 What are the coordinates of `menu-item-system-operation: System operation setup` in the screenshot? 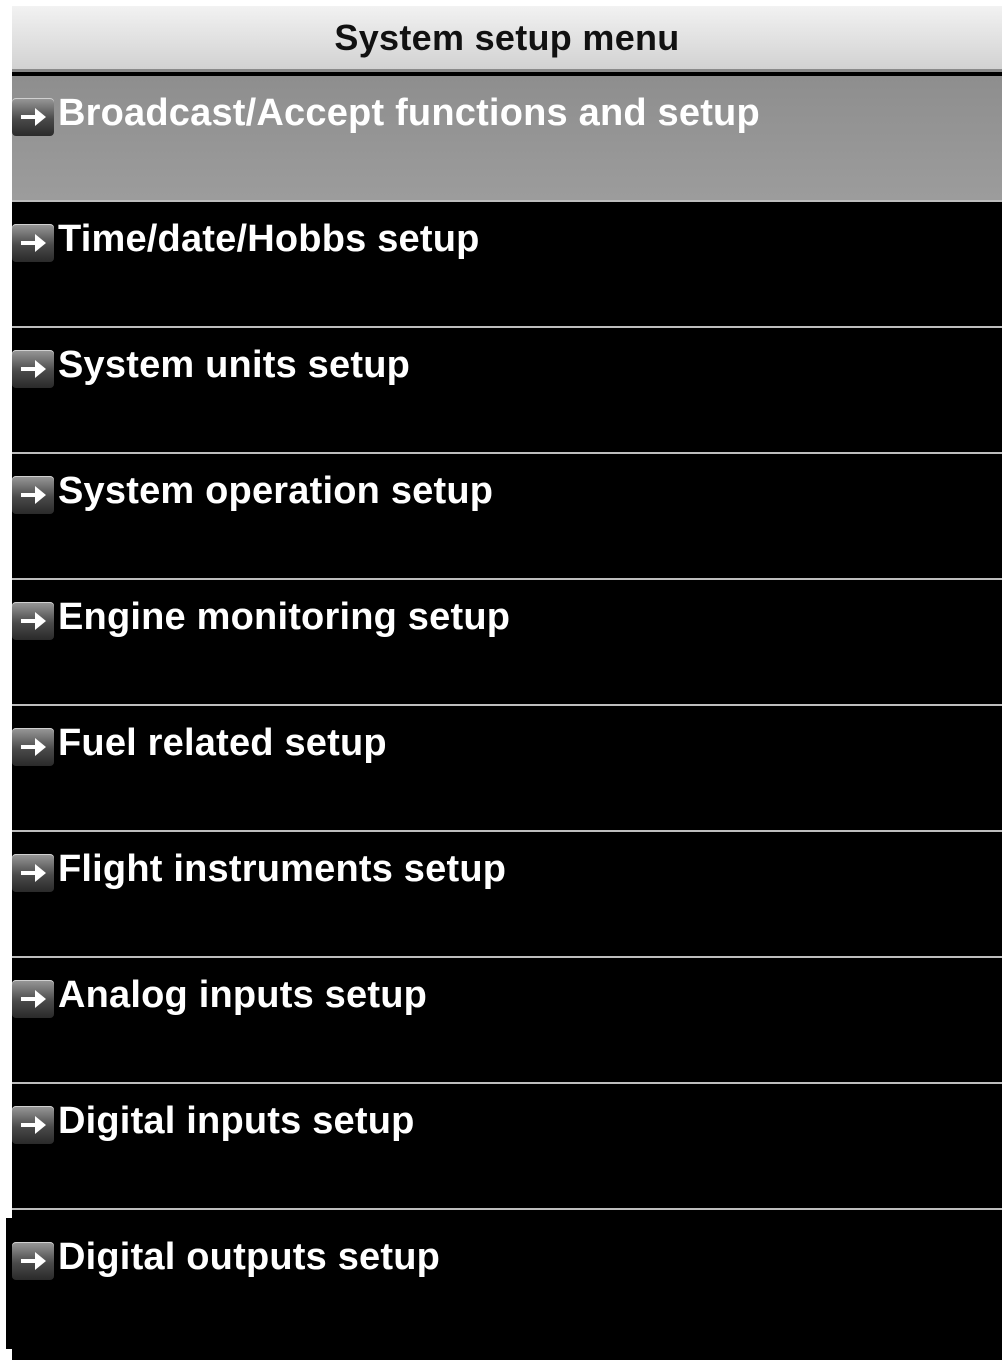 It's located at (507, 517).